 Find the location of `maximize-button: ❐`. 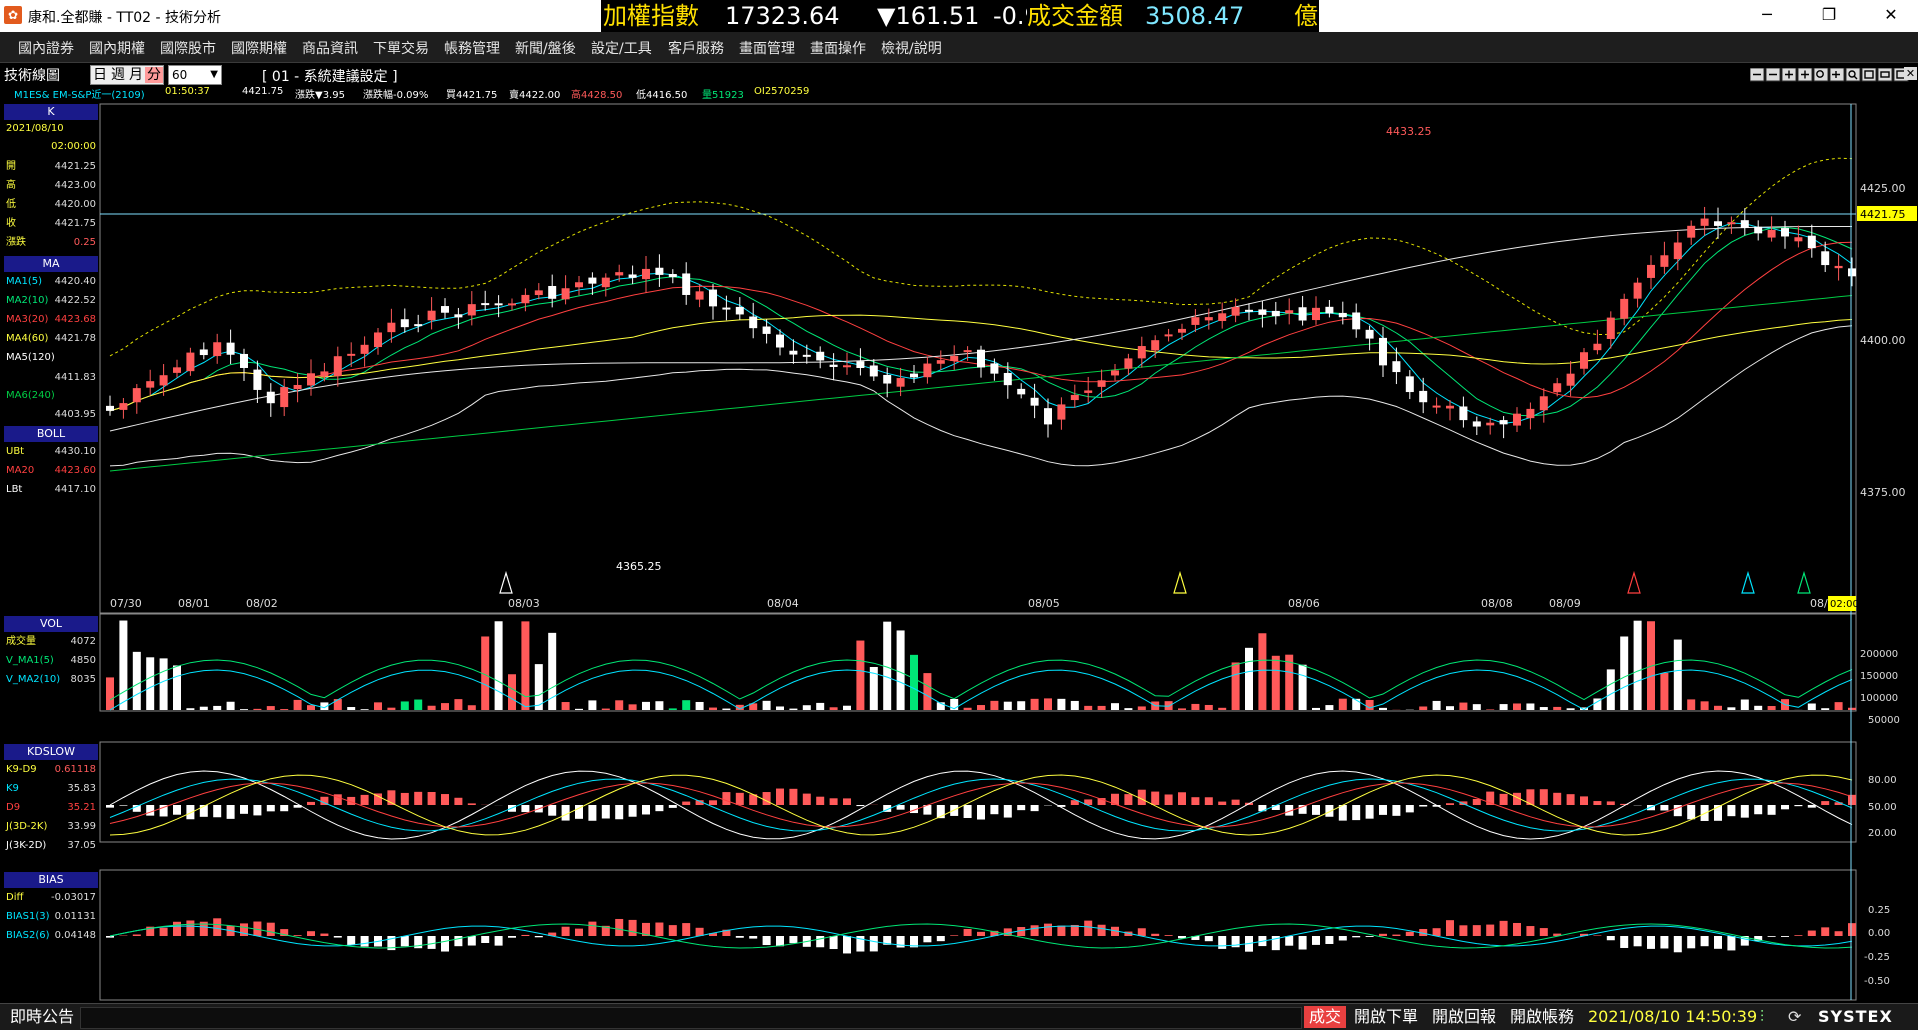

maximize-button: ❐ is located at coordinates (1829, 16).